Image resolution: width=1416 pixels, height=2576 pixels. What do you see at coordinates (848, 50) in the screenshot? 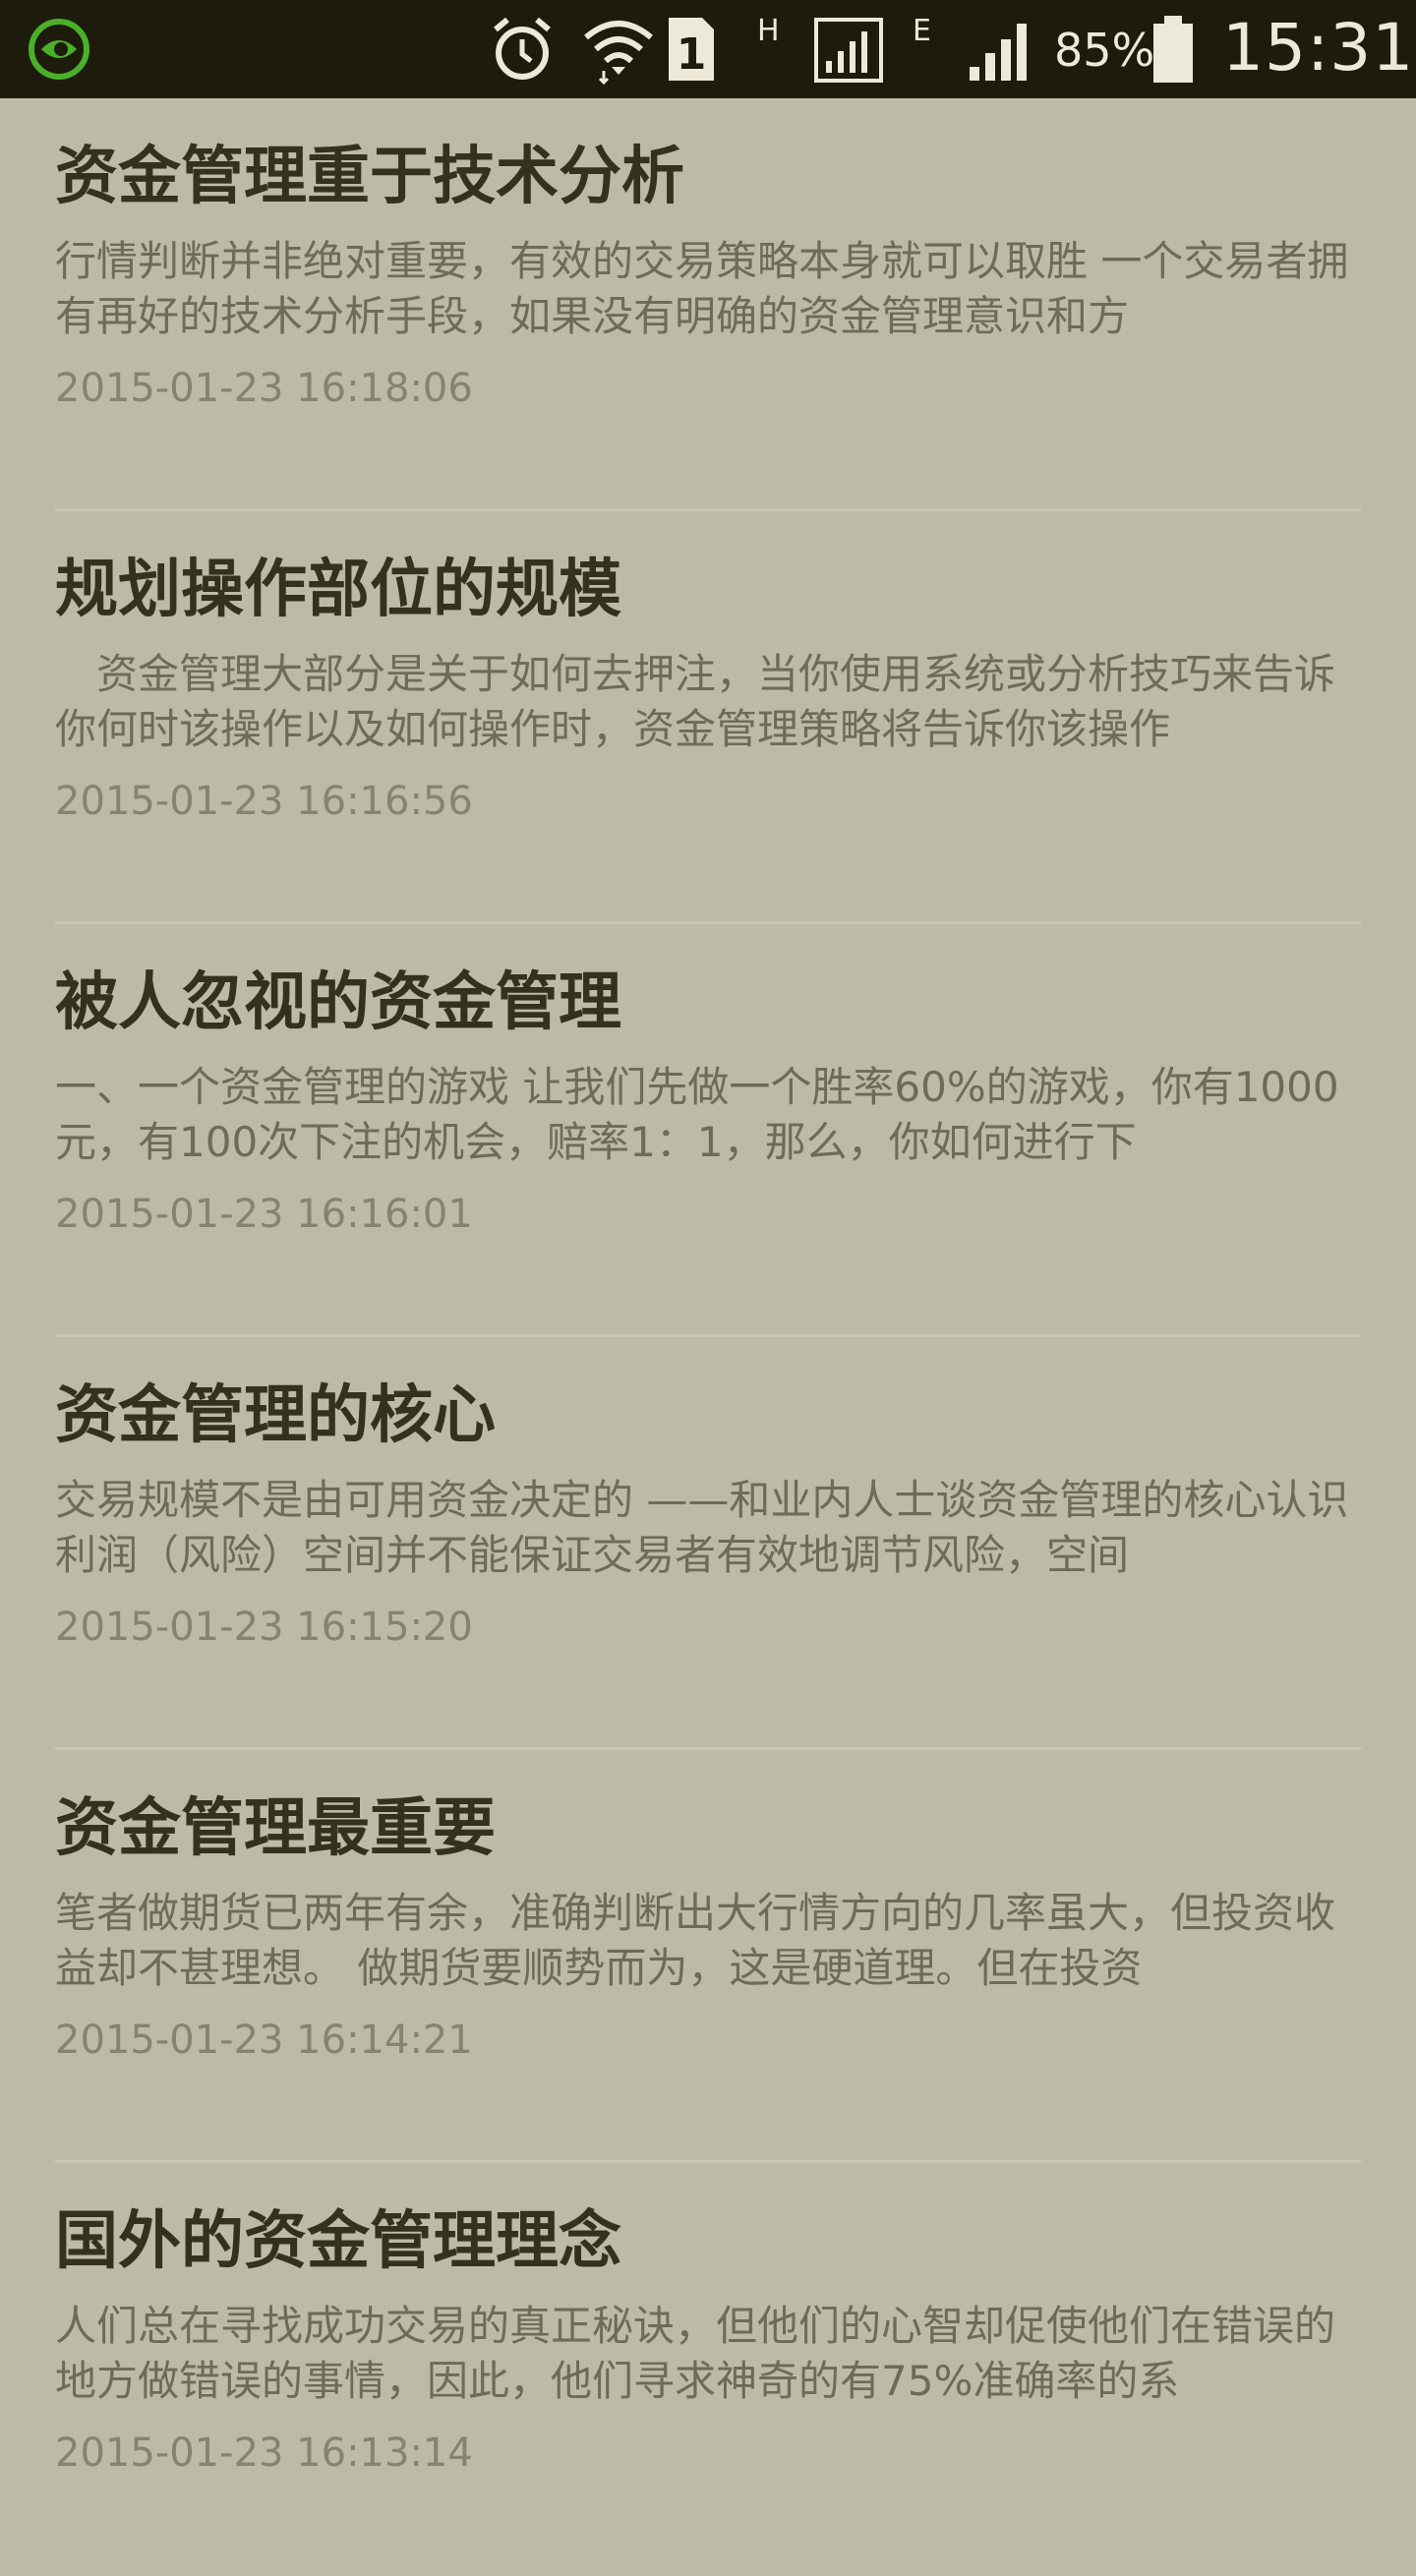
I see `signal-h-icon` at bounding box center [848, 50].